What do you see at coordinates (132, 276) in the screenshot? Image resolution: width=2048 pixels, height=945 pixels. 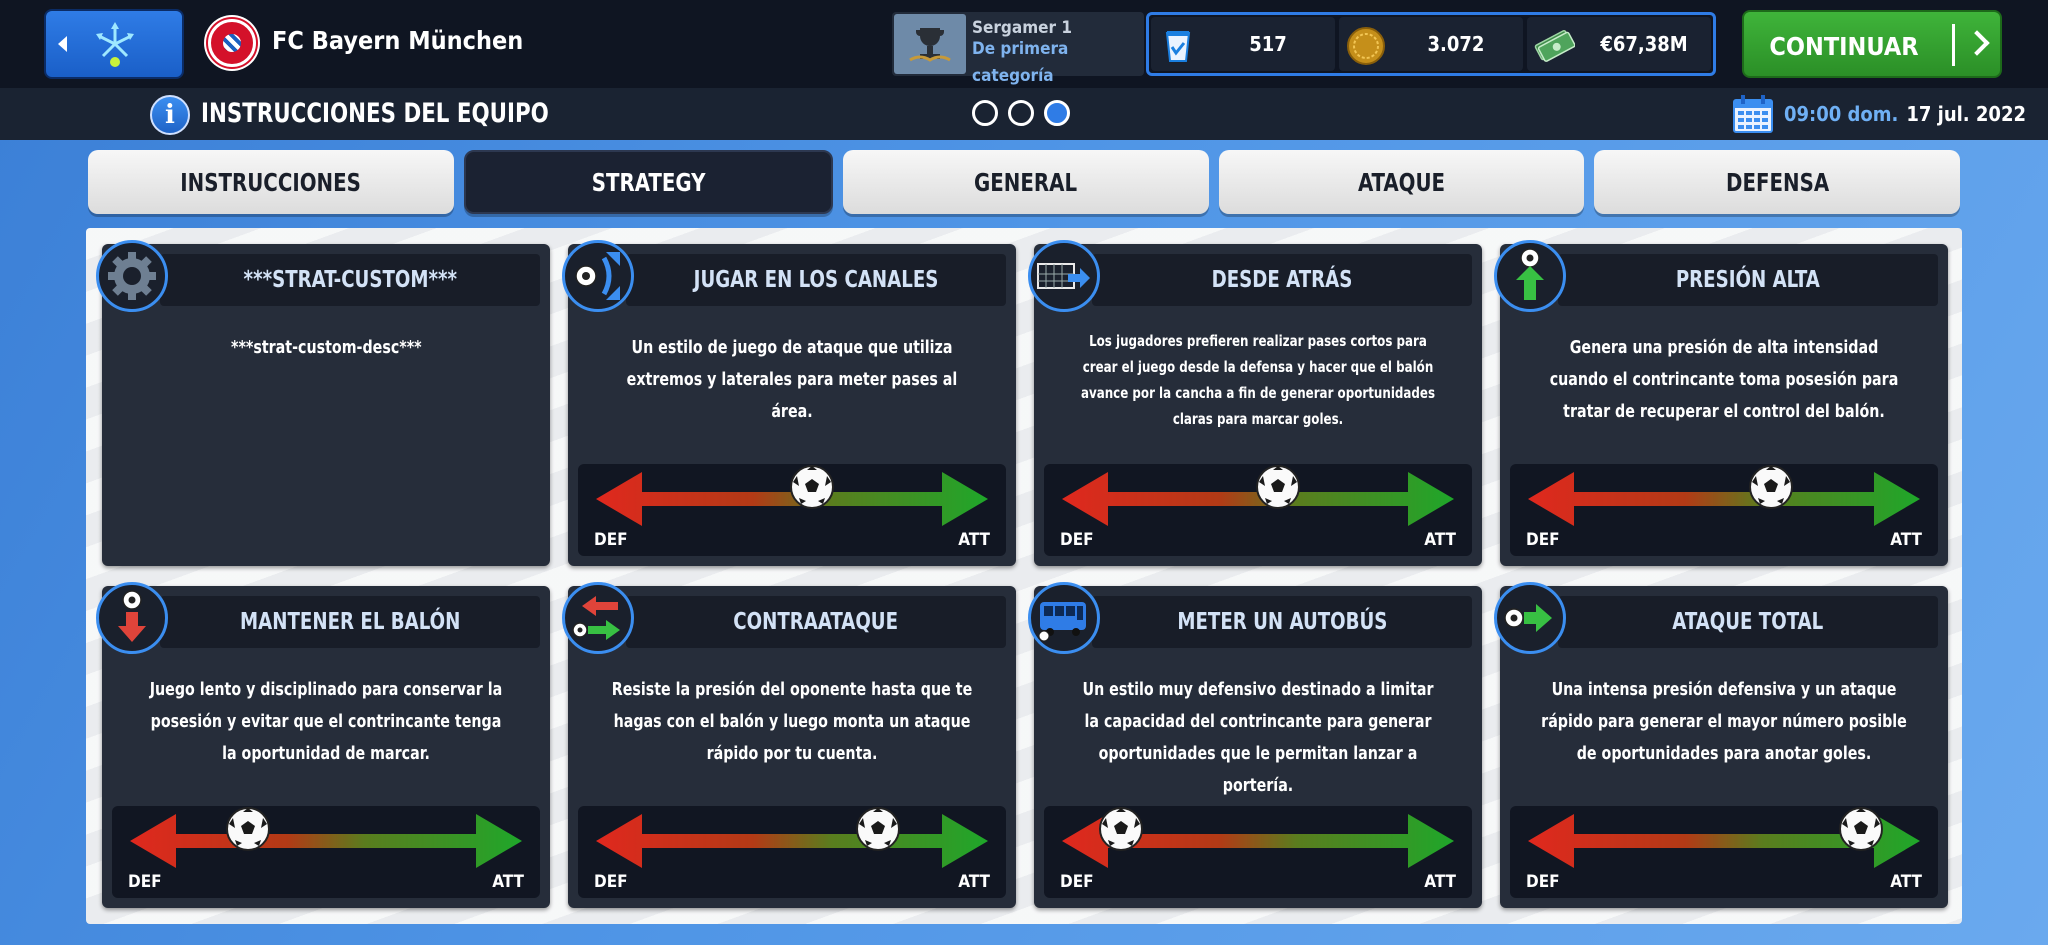 I see `gear-icon` at bounding box center [132, 276].